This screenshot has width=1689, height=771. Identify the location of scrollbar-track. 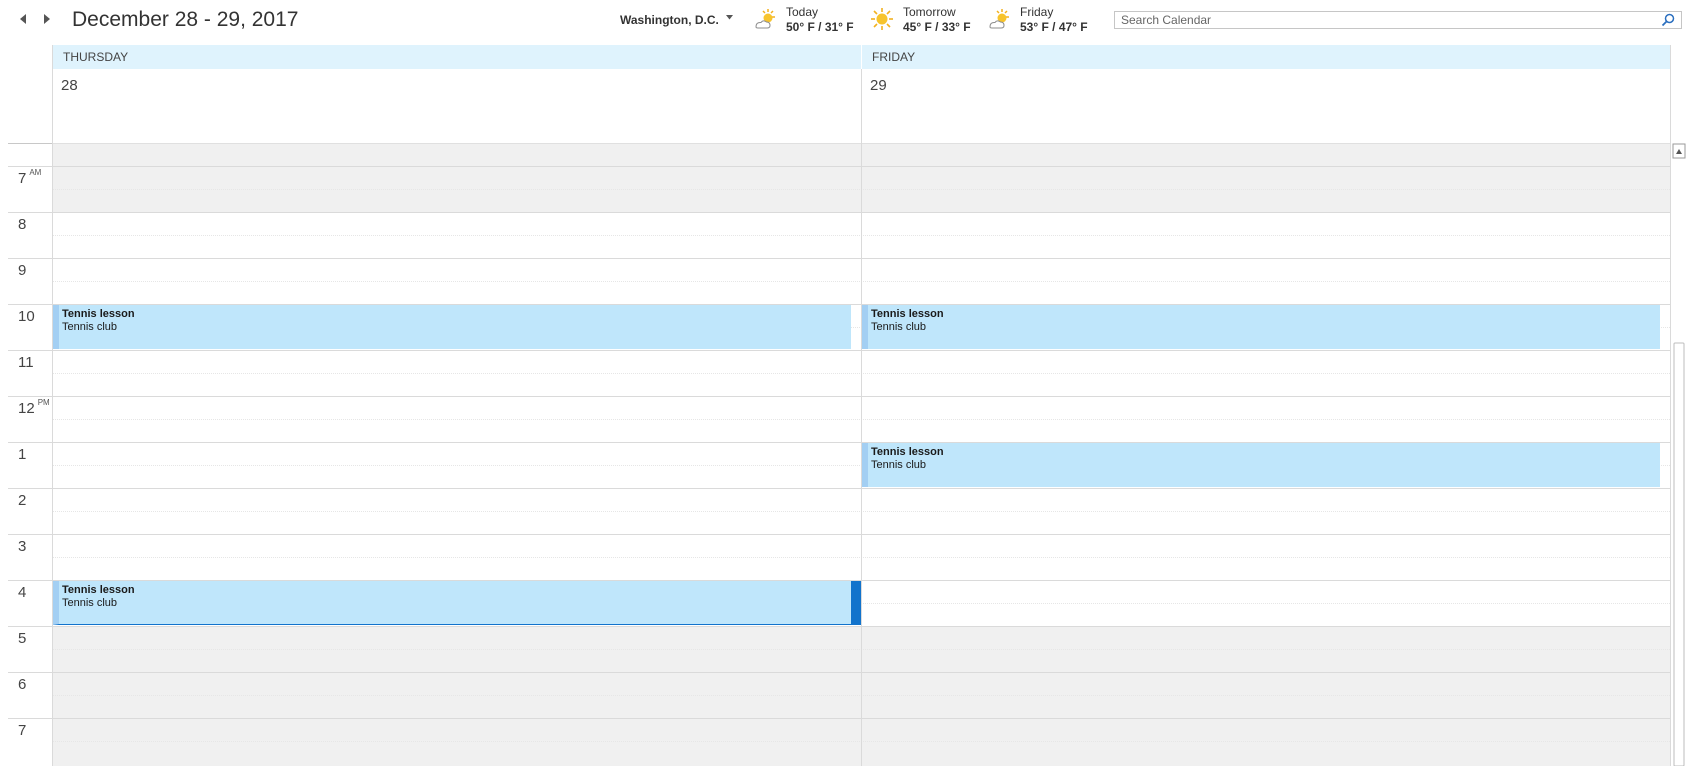
(1679, 455).